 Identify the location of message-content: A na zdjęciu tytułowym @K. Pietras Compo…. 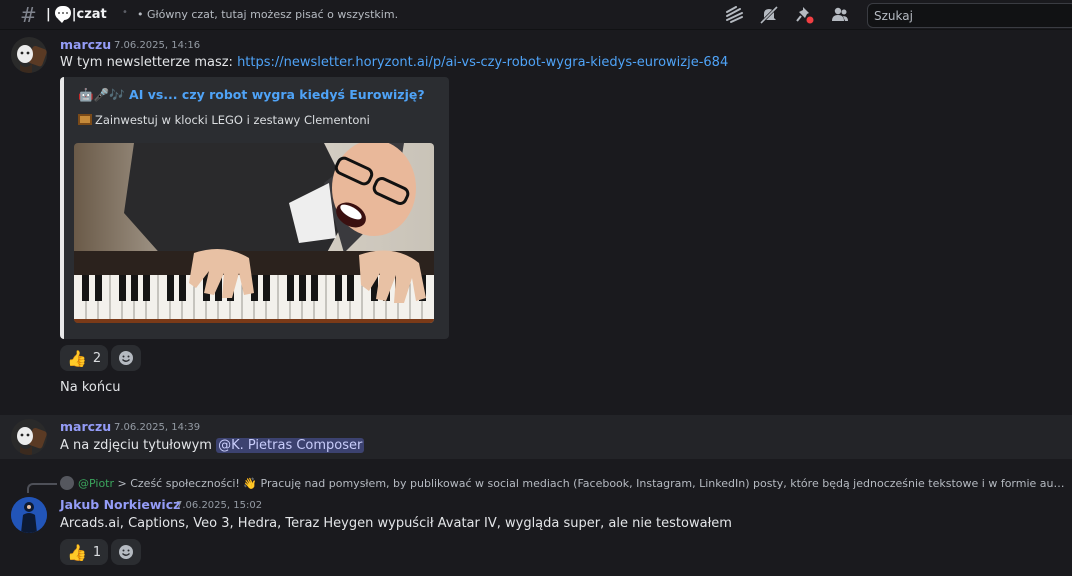
(212, 445).